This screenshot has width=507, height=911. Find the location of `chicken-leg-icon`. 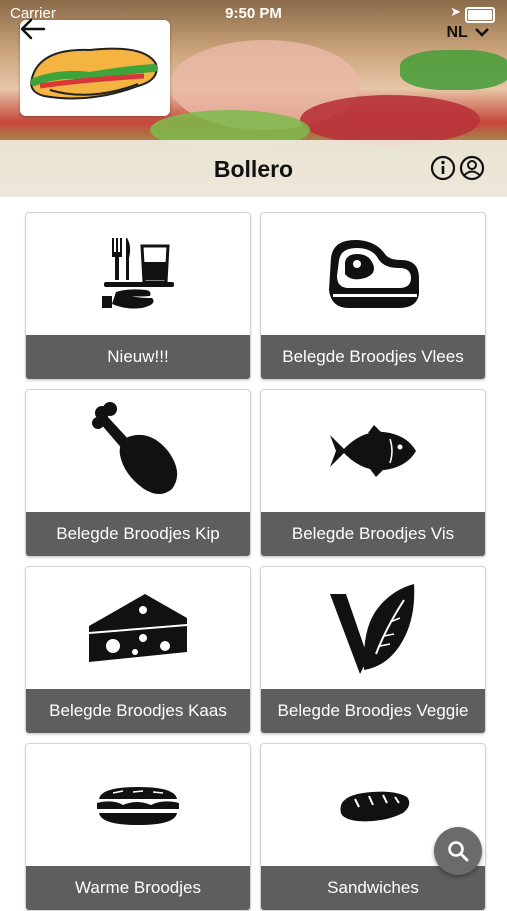

chicken-leg-icon is located at coordinates (135, 448).